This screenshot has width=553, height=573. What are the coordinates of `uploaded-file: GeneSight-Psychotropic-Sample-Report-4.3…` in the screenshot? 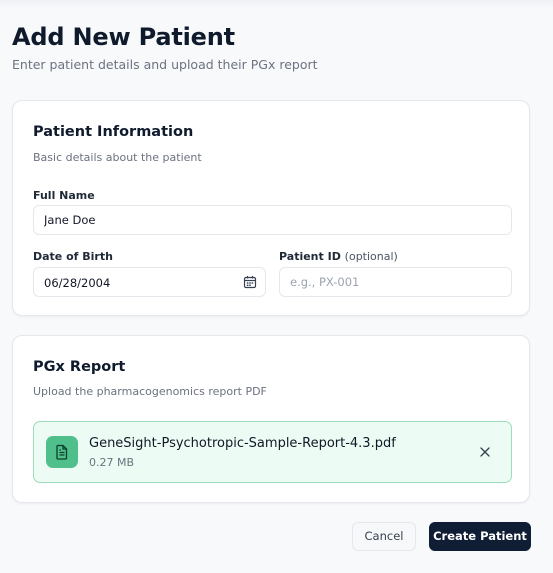 It's located at (272, 452).